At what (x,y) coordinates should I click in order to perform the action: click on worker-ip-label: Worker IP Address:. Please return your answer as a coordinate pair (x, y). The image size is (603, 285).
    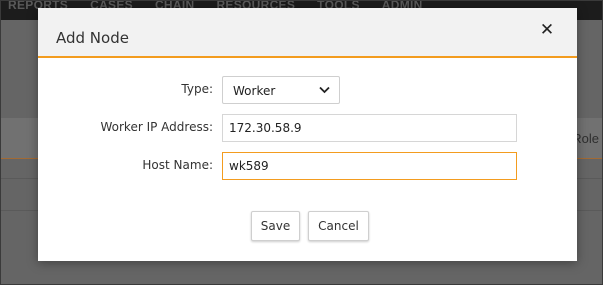
    Looking at the image, I should click on (156, 127).